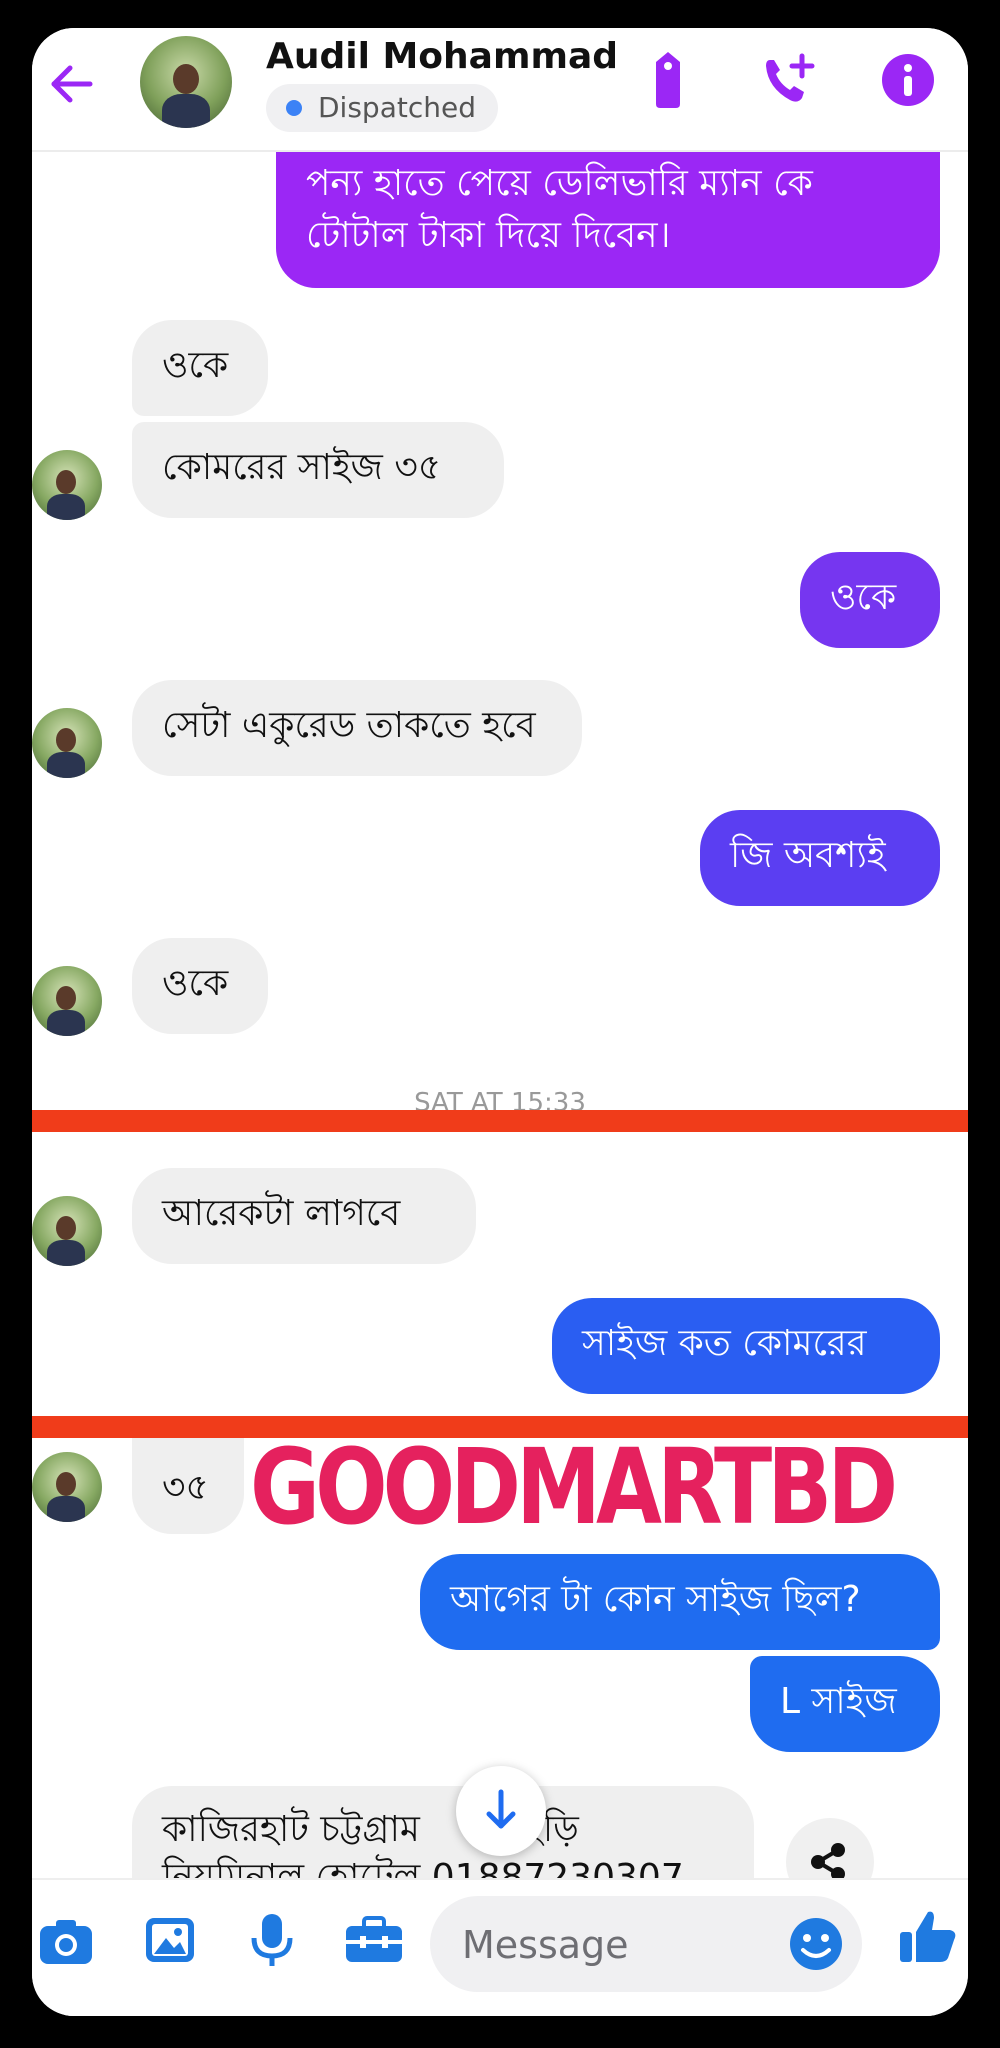 The width and height of the screenshot is (1000, 2048). What do you see at coordinates (170, 1940) in the screenshot?
I see `image-icon` at bounding box center [170, 1940].